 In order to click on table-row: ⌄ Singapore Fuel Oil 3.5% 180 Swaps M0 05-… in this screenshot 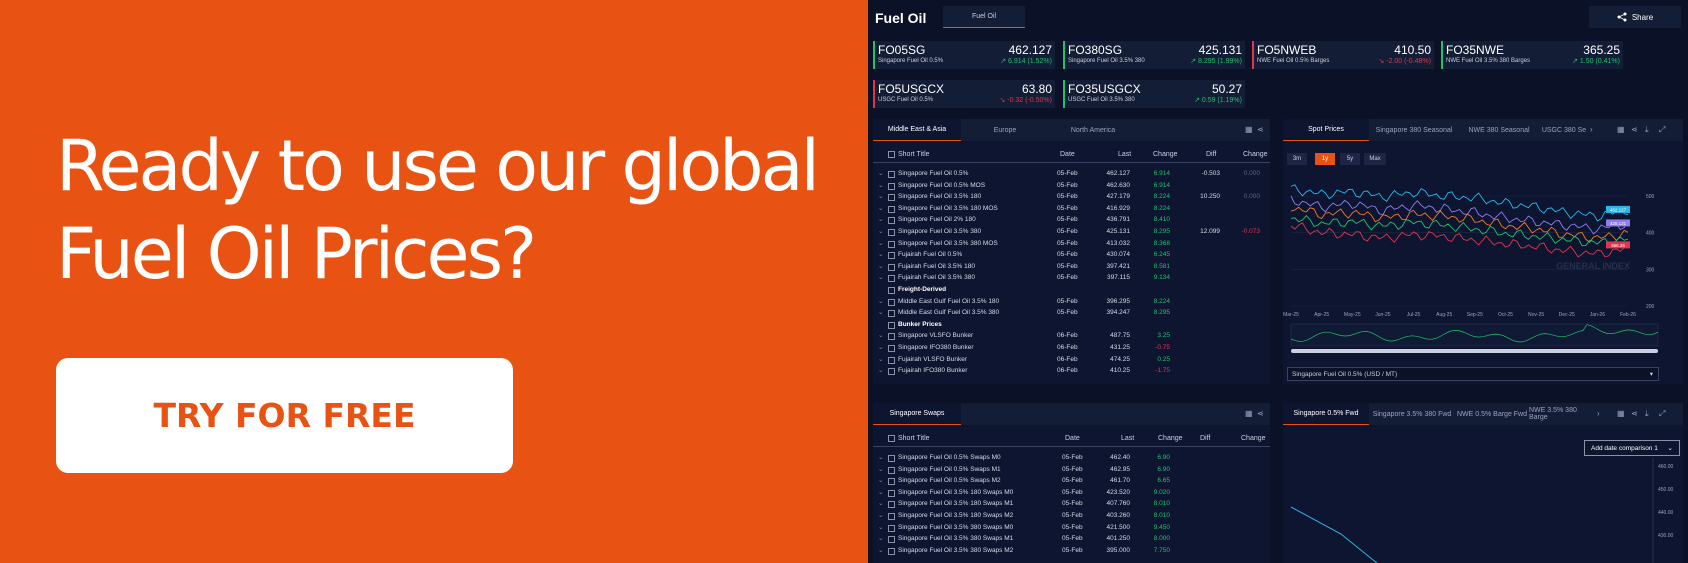, I will do `click(1071, 493)`.